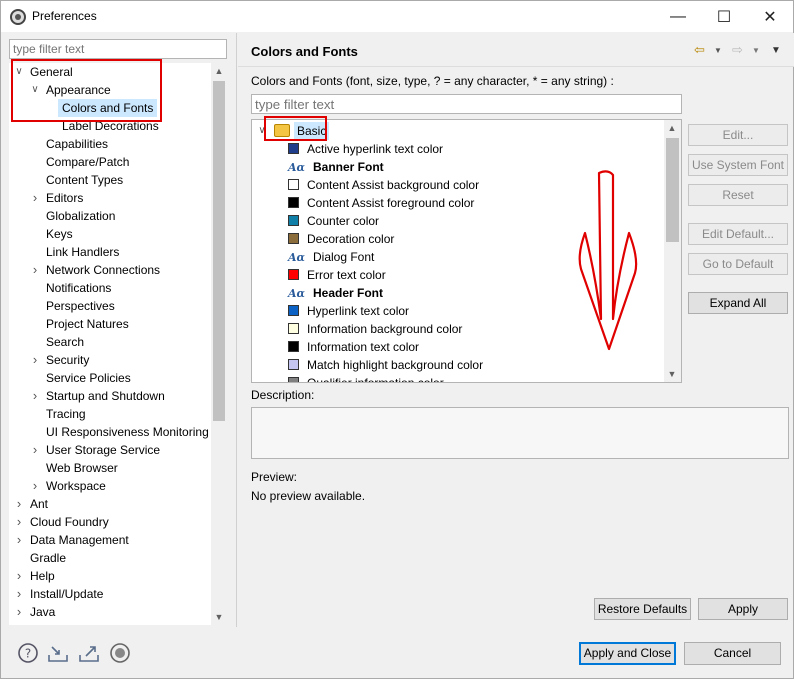  What do you see at coordinates (89, 653) in the screenshot?
I see `export-icon` at bounding box center [89, 653].